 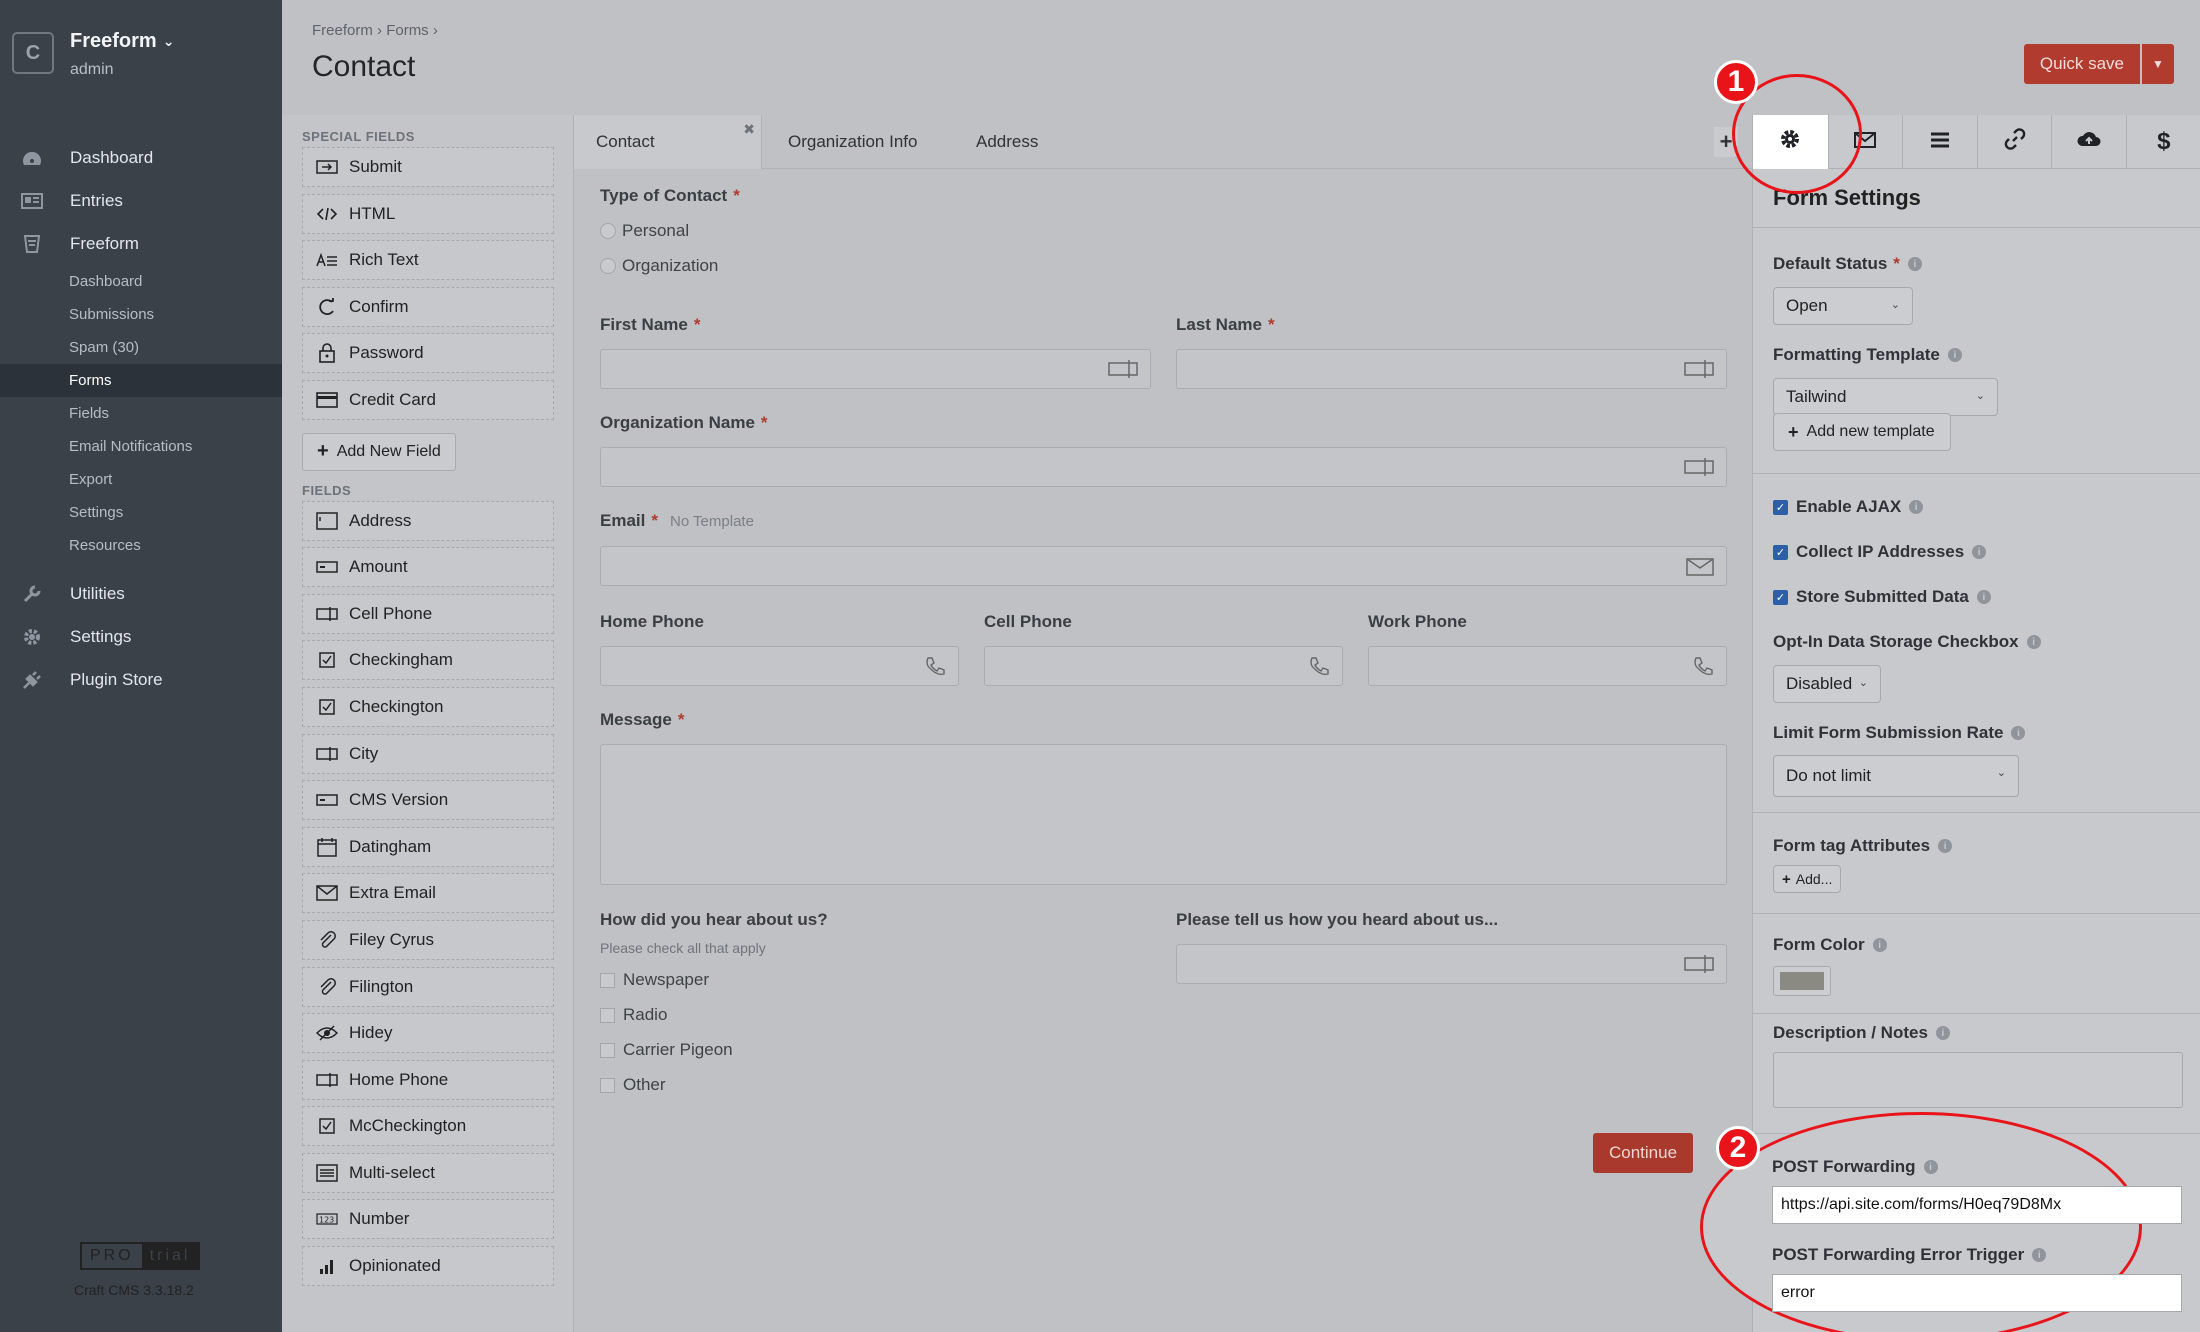 What do you see at coordinates (141, 380) in the screenshot?
I see `subnav-forms: Forms` at bounding box center [141, 380].